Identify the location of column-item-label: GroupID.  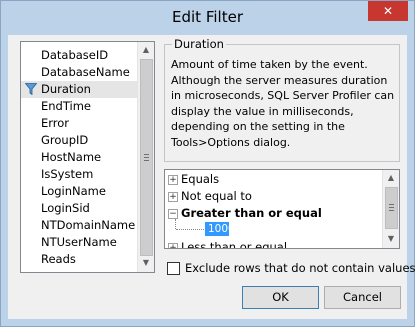
(65, 140).